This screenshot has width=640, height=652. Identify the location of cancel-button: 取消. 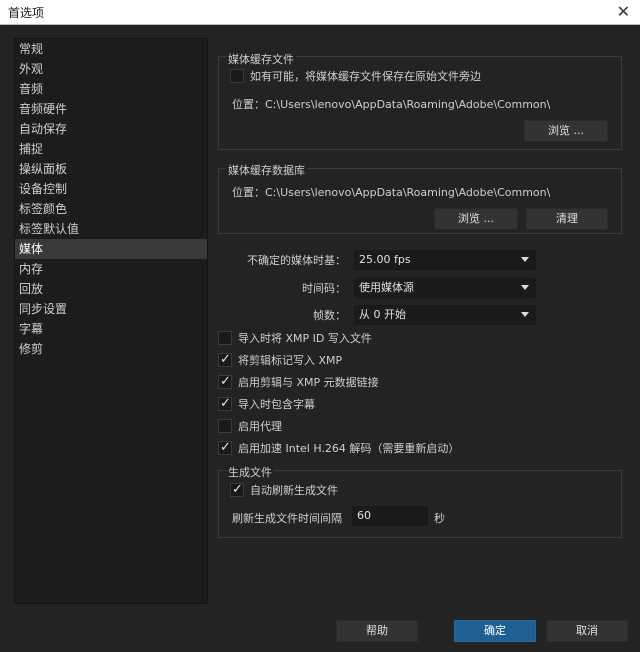
(587, 631).